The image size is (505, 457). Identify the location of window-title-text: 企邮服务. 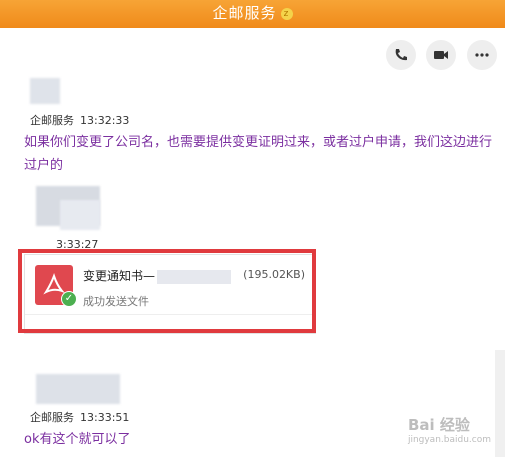
(244, 13).